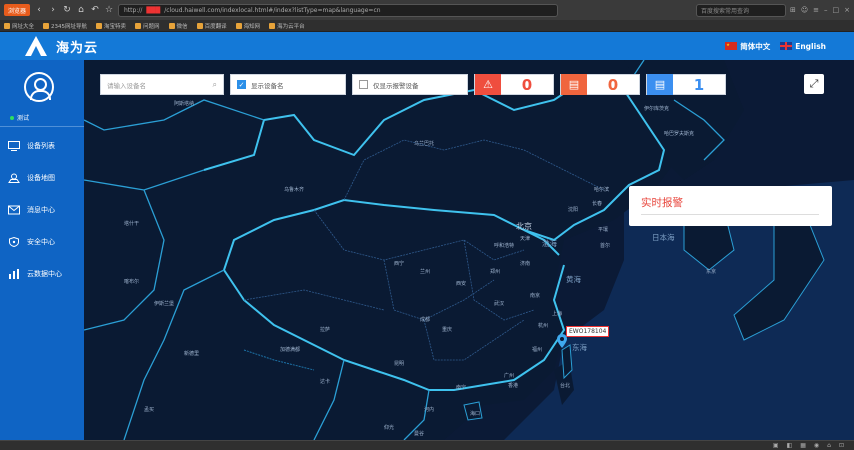 The height and width of the screenshot is (450, 854). I want to click on map-label: 郑州, so click(495, 272).